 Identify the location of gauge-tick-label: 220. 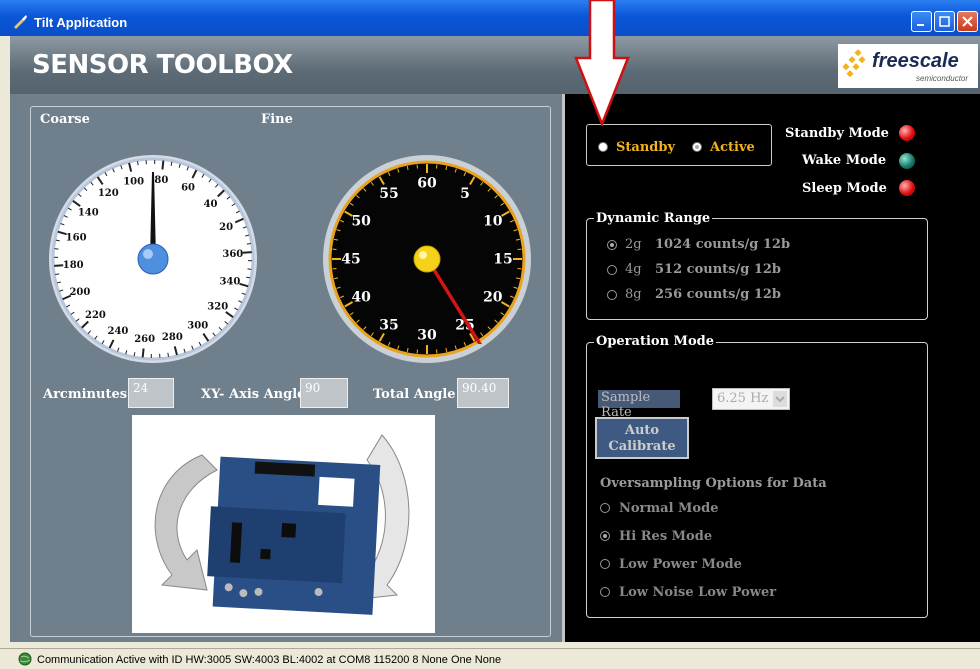
(95, 315).